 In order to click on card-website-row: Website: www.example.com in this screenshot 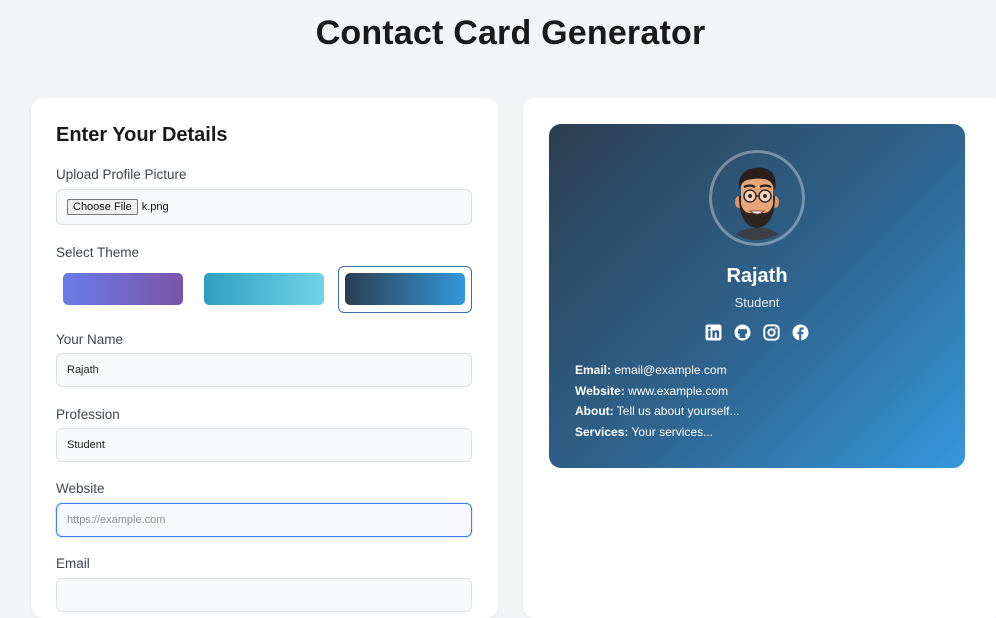, I will do `click(657, 391)`.